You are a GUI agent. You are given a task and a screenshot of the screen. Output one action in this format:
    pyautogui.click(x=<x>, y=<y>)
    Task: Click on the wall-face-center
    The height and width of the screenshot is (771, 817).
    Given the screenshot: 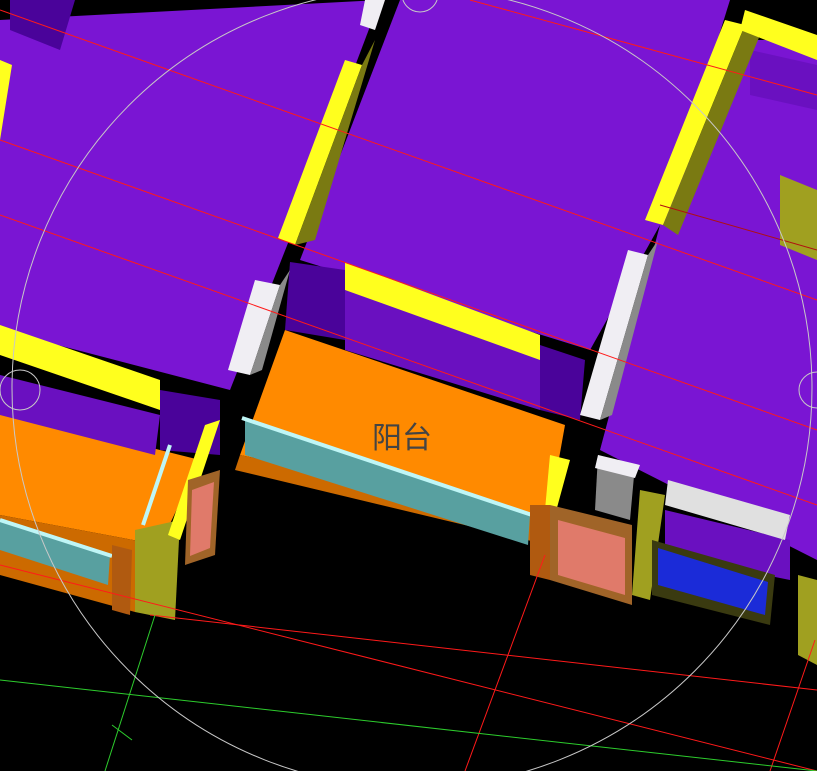 What is the action you would take?
    pyautogui.click(x=315, y=301)
    